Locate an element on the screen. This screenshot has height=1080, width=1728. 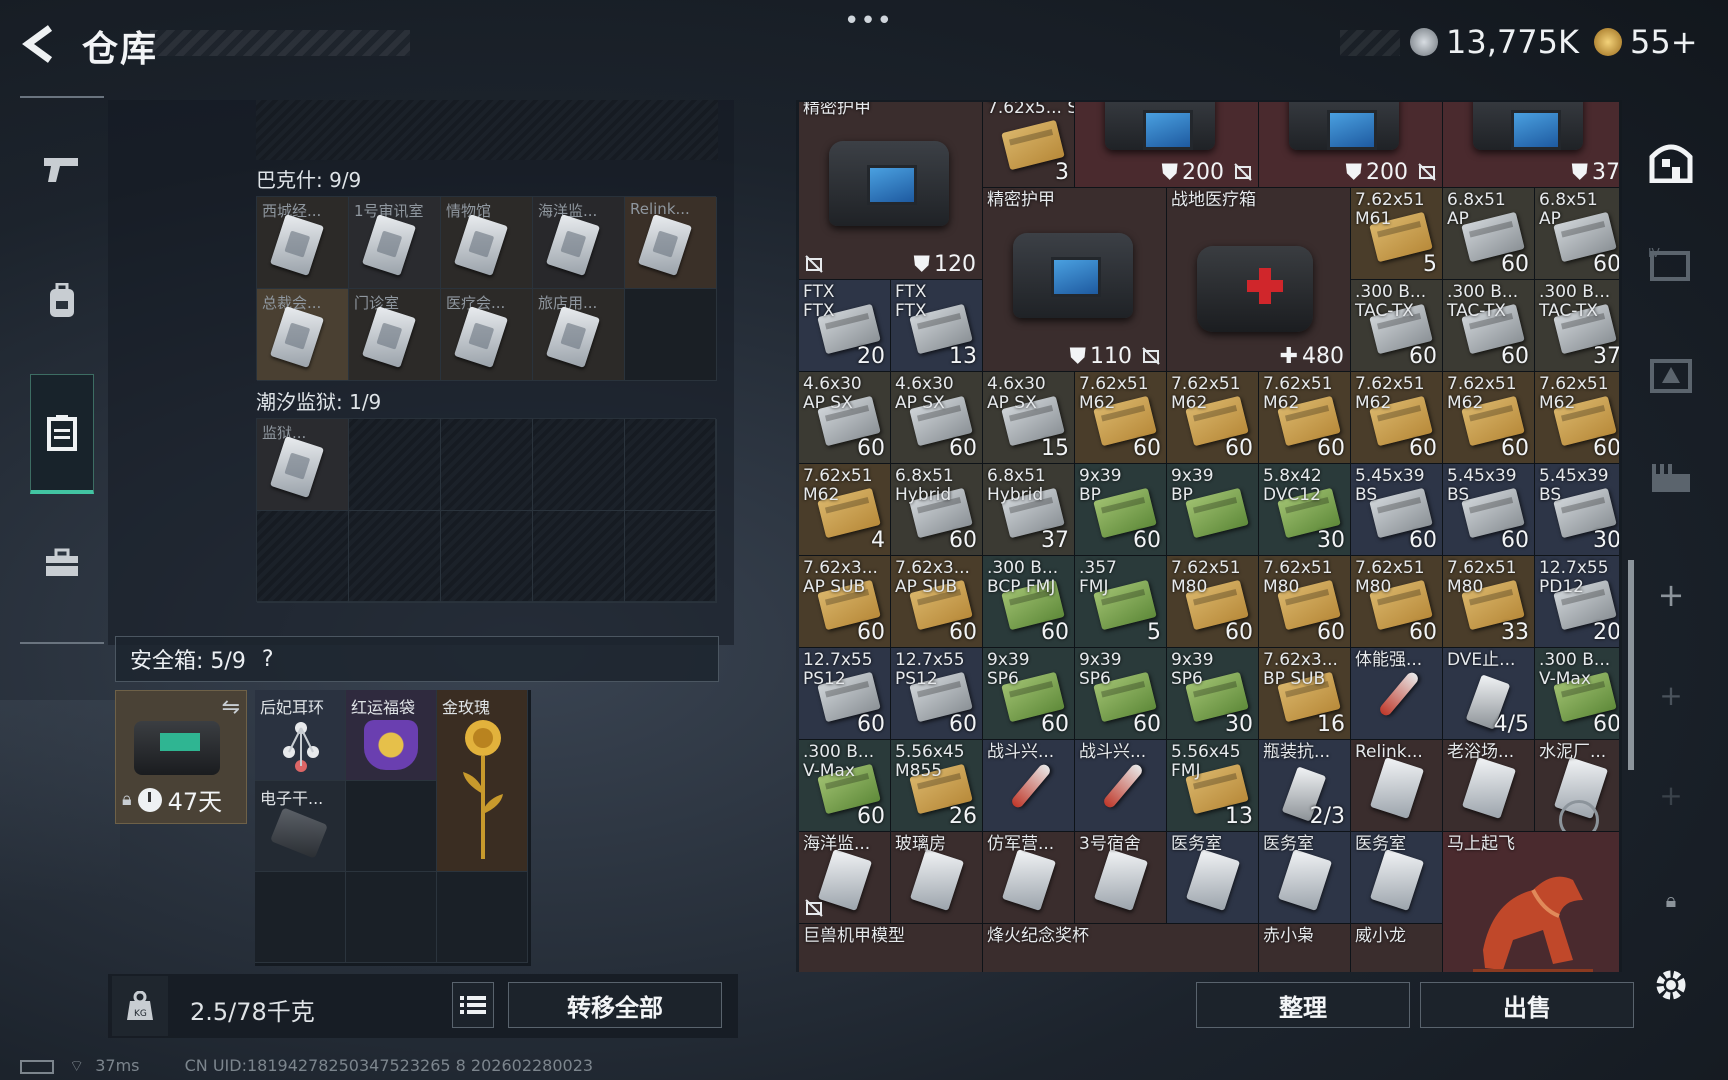
safebox-item: 红运福袋 is located at coordinates (391, 735).